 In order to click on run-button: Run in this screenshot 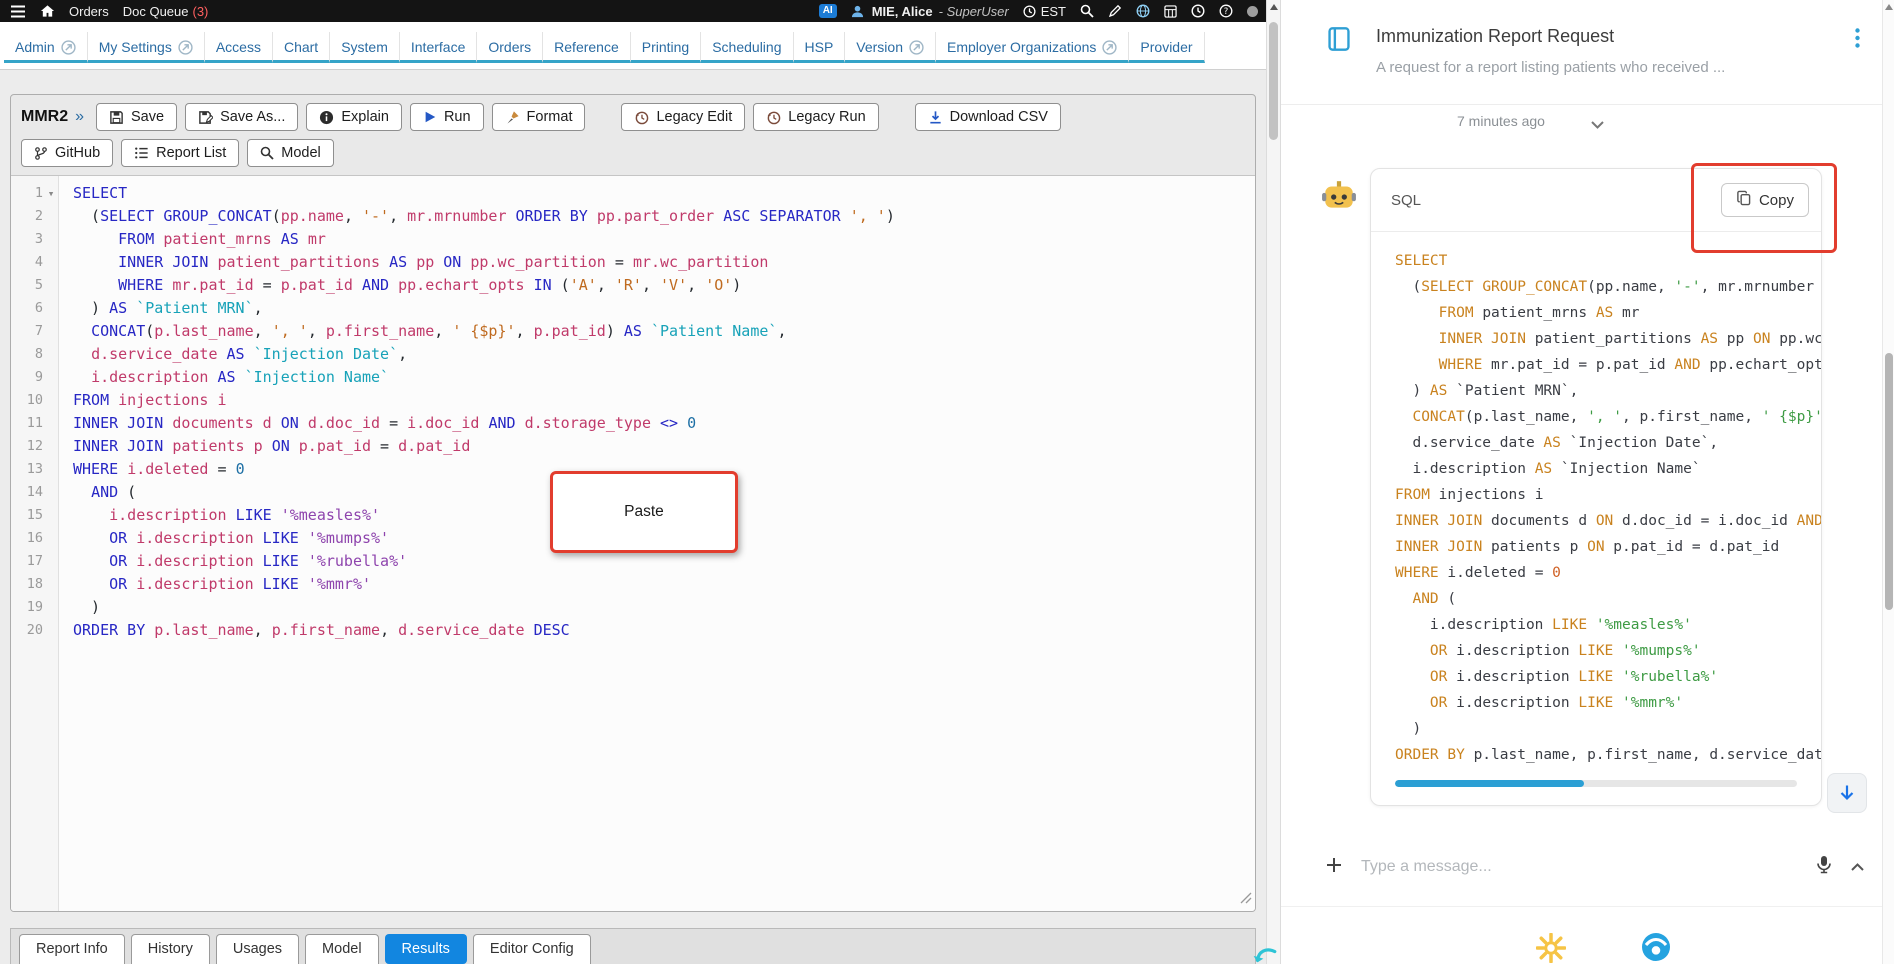, I will do `click(446, 117)`.